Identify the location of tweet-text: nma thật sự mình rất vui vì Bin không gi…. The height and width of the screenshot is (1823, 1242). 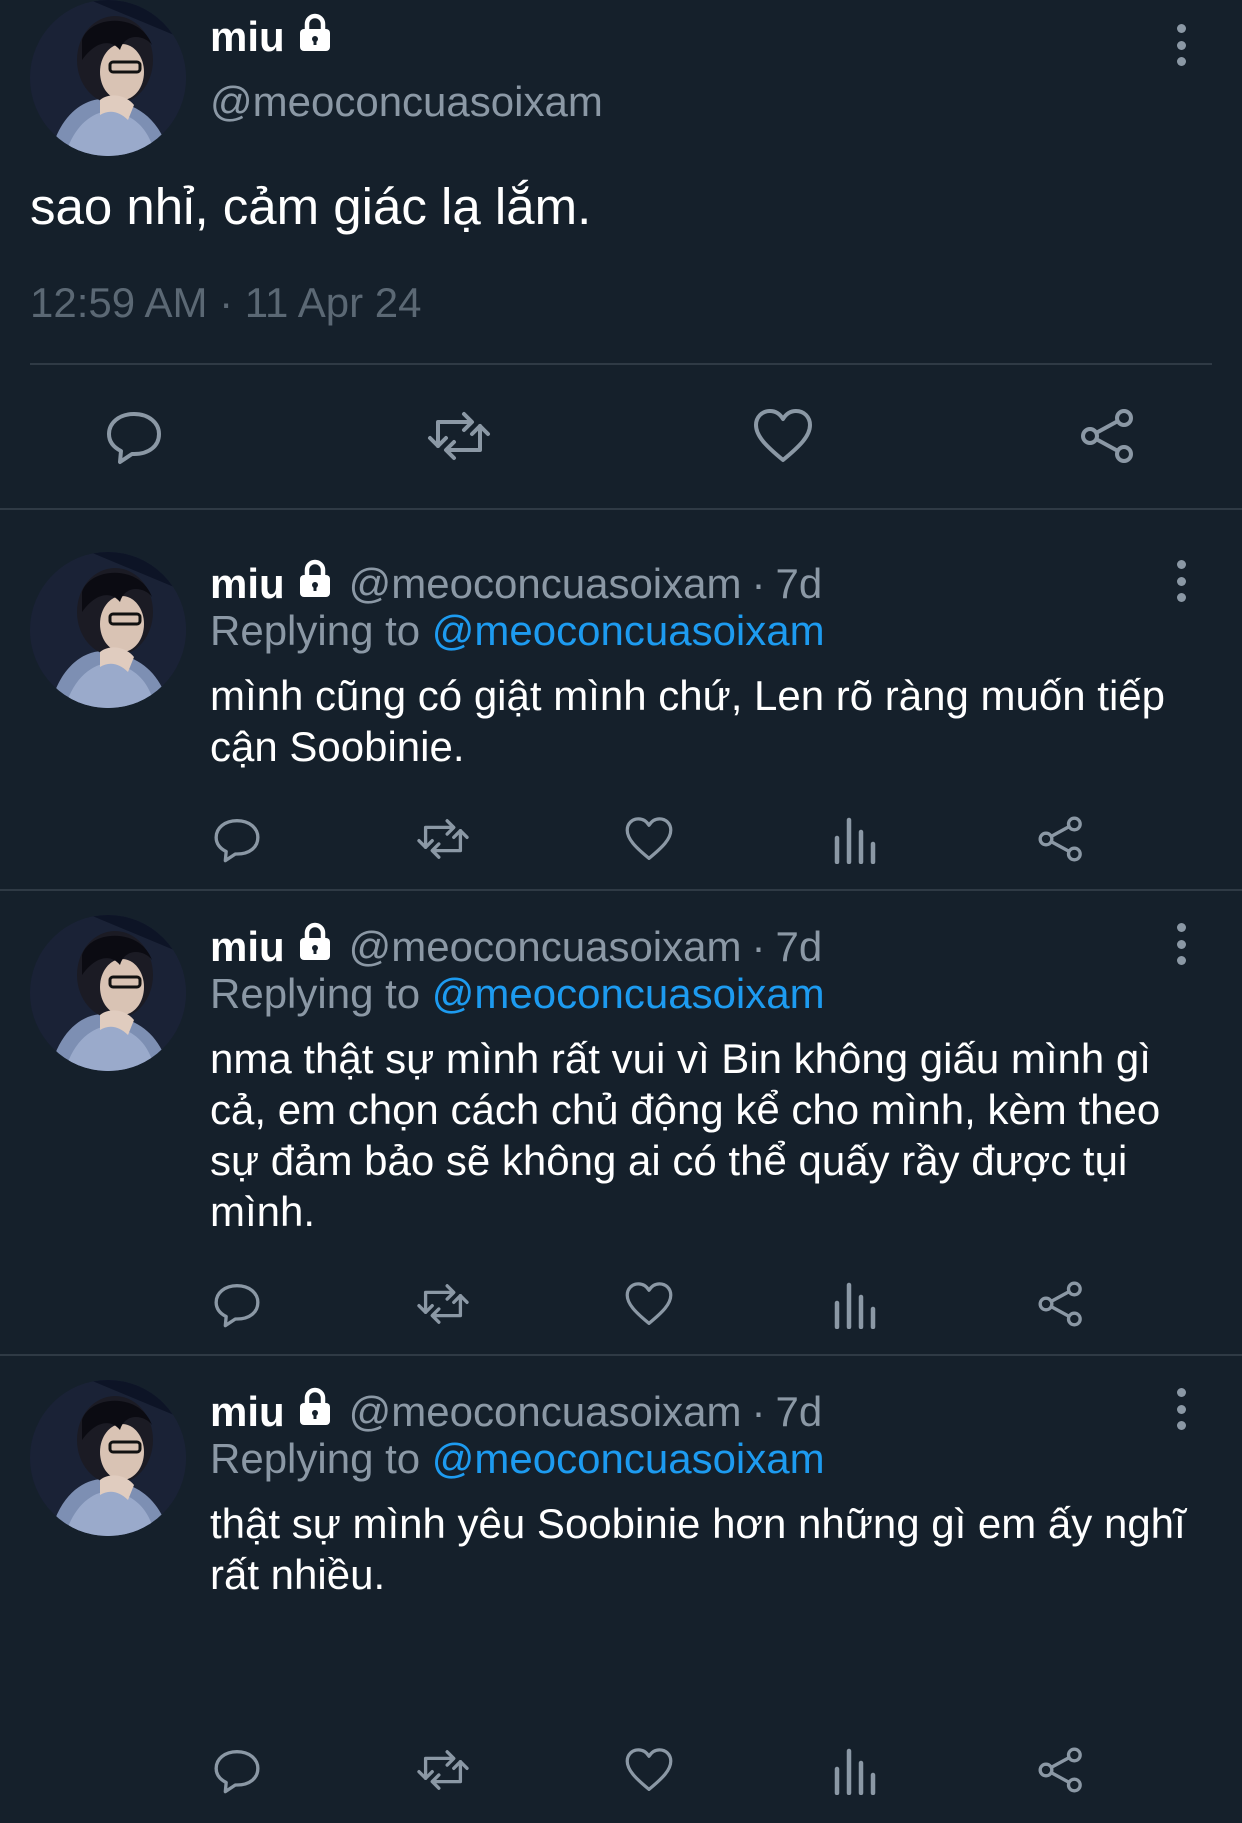
(685, 1135).